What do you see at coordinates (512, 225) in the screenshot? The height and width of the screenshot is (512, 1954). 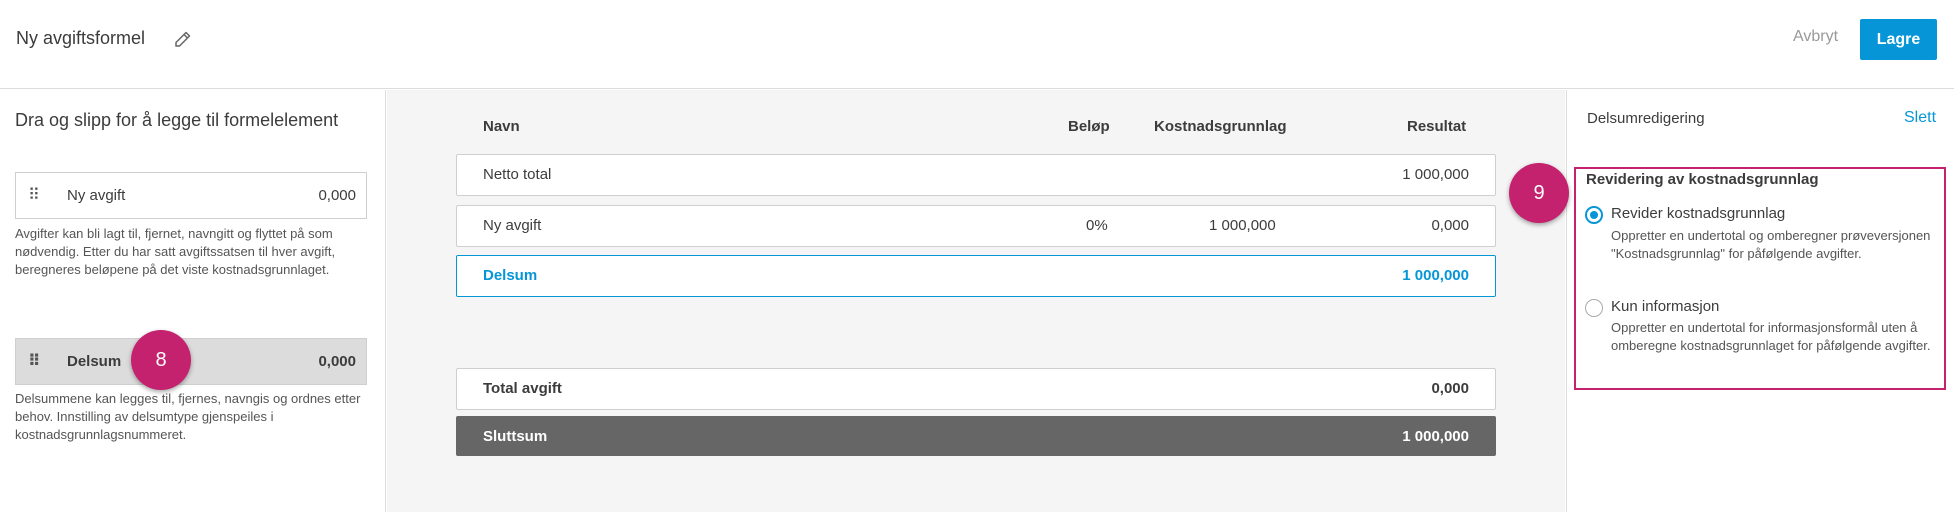 I see `row-name: Ny avgift` at bounding box center [512, 225].